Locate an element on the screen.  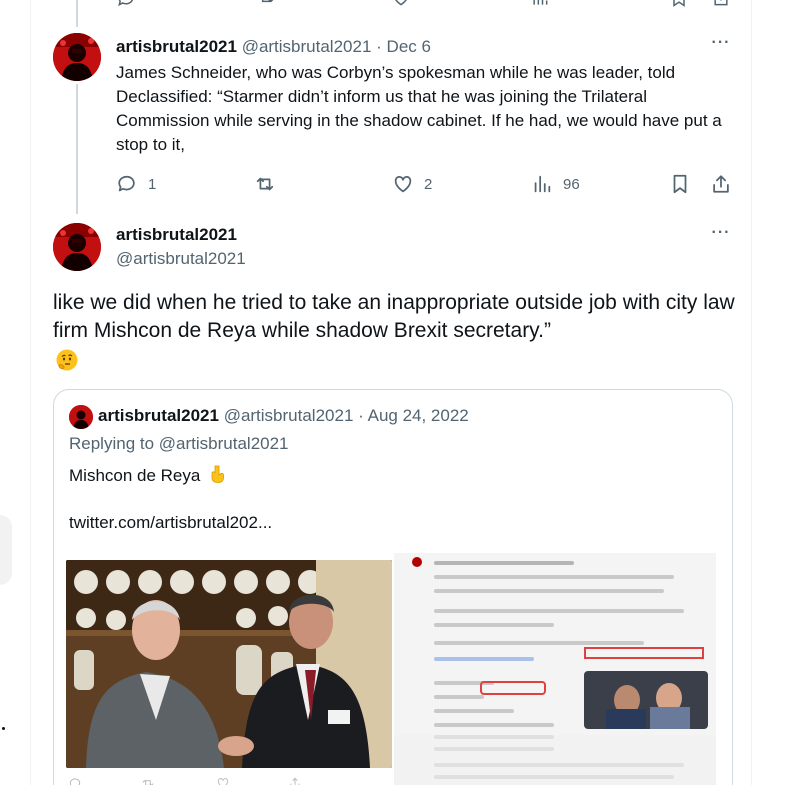
bookmark-button is located at coordinates (680, 184).